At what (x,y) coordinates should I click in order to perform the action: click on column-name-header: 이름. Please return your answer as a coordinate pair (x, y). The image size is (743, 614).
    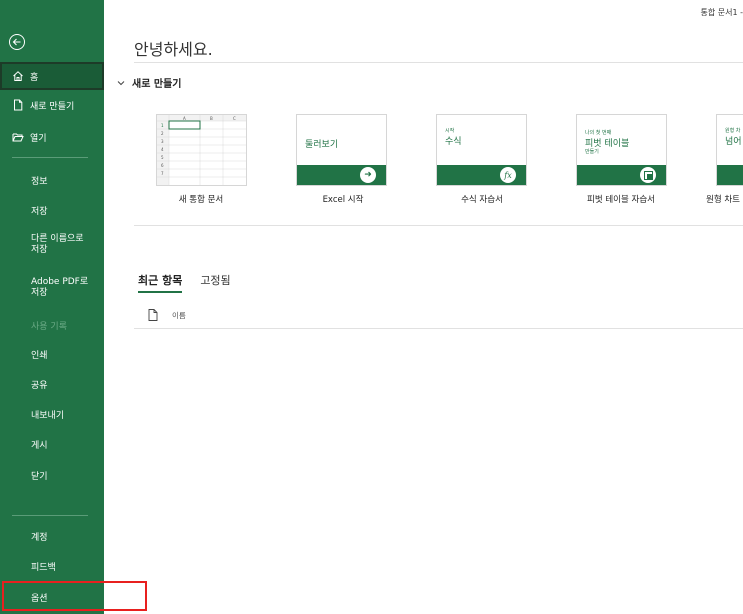
    Looking at the image, I should click on (179, 315).